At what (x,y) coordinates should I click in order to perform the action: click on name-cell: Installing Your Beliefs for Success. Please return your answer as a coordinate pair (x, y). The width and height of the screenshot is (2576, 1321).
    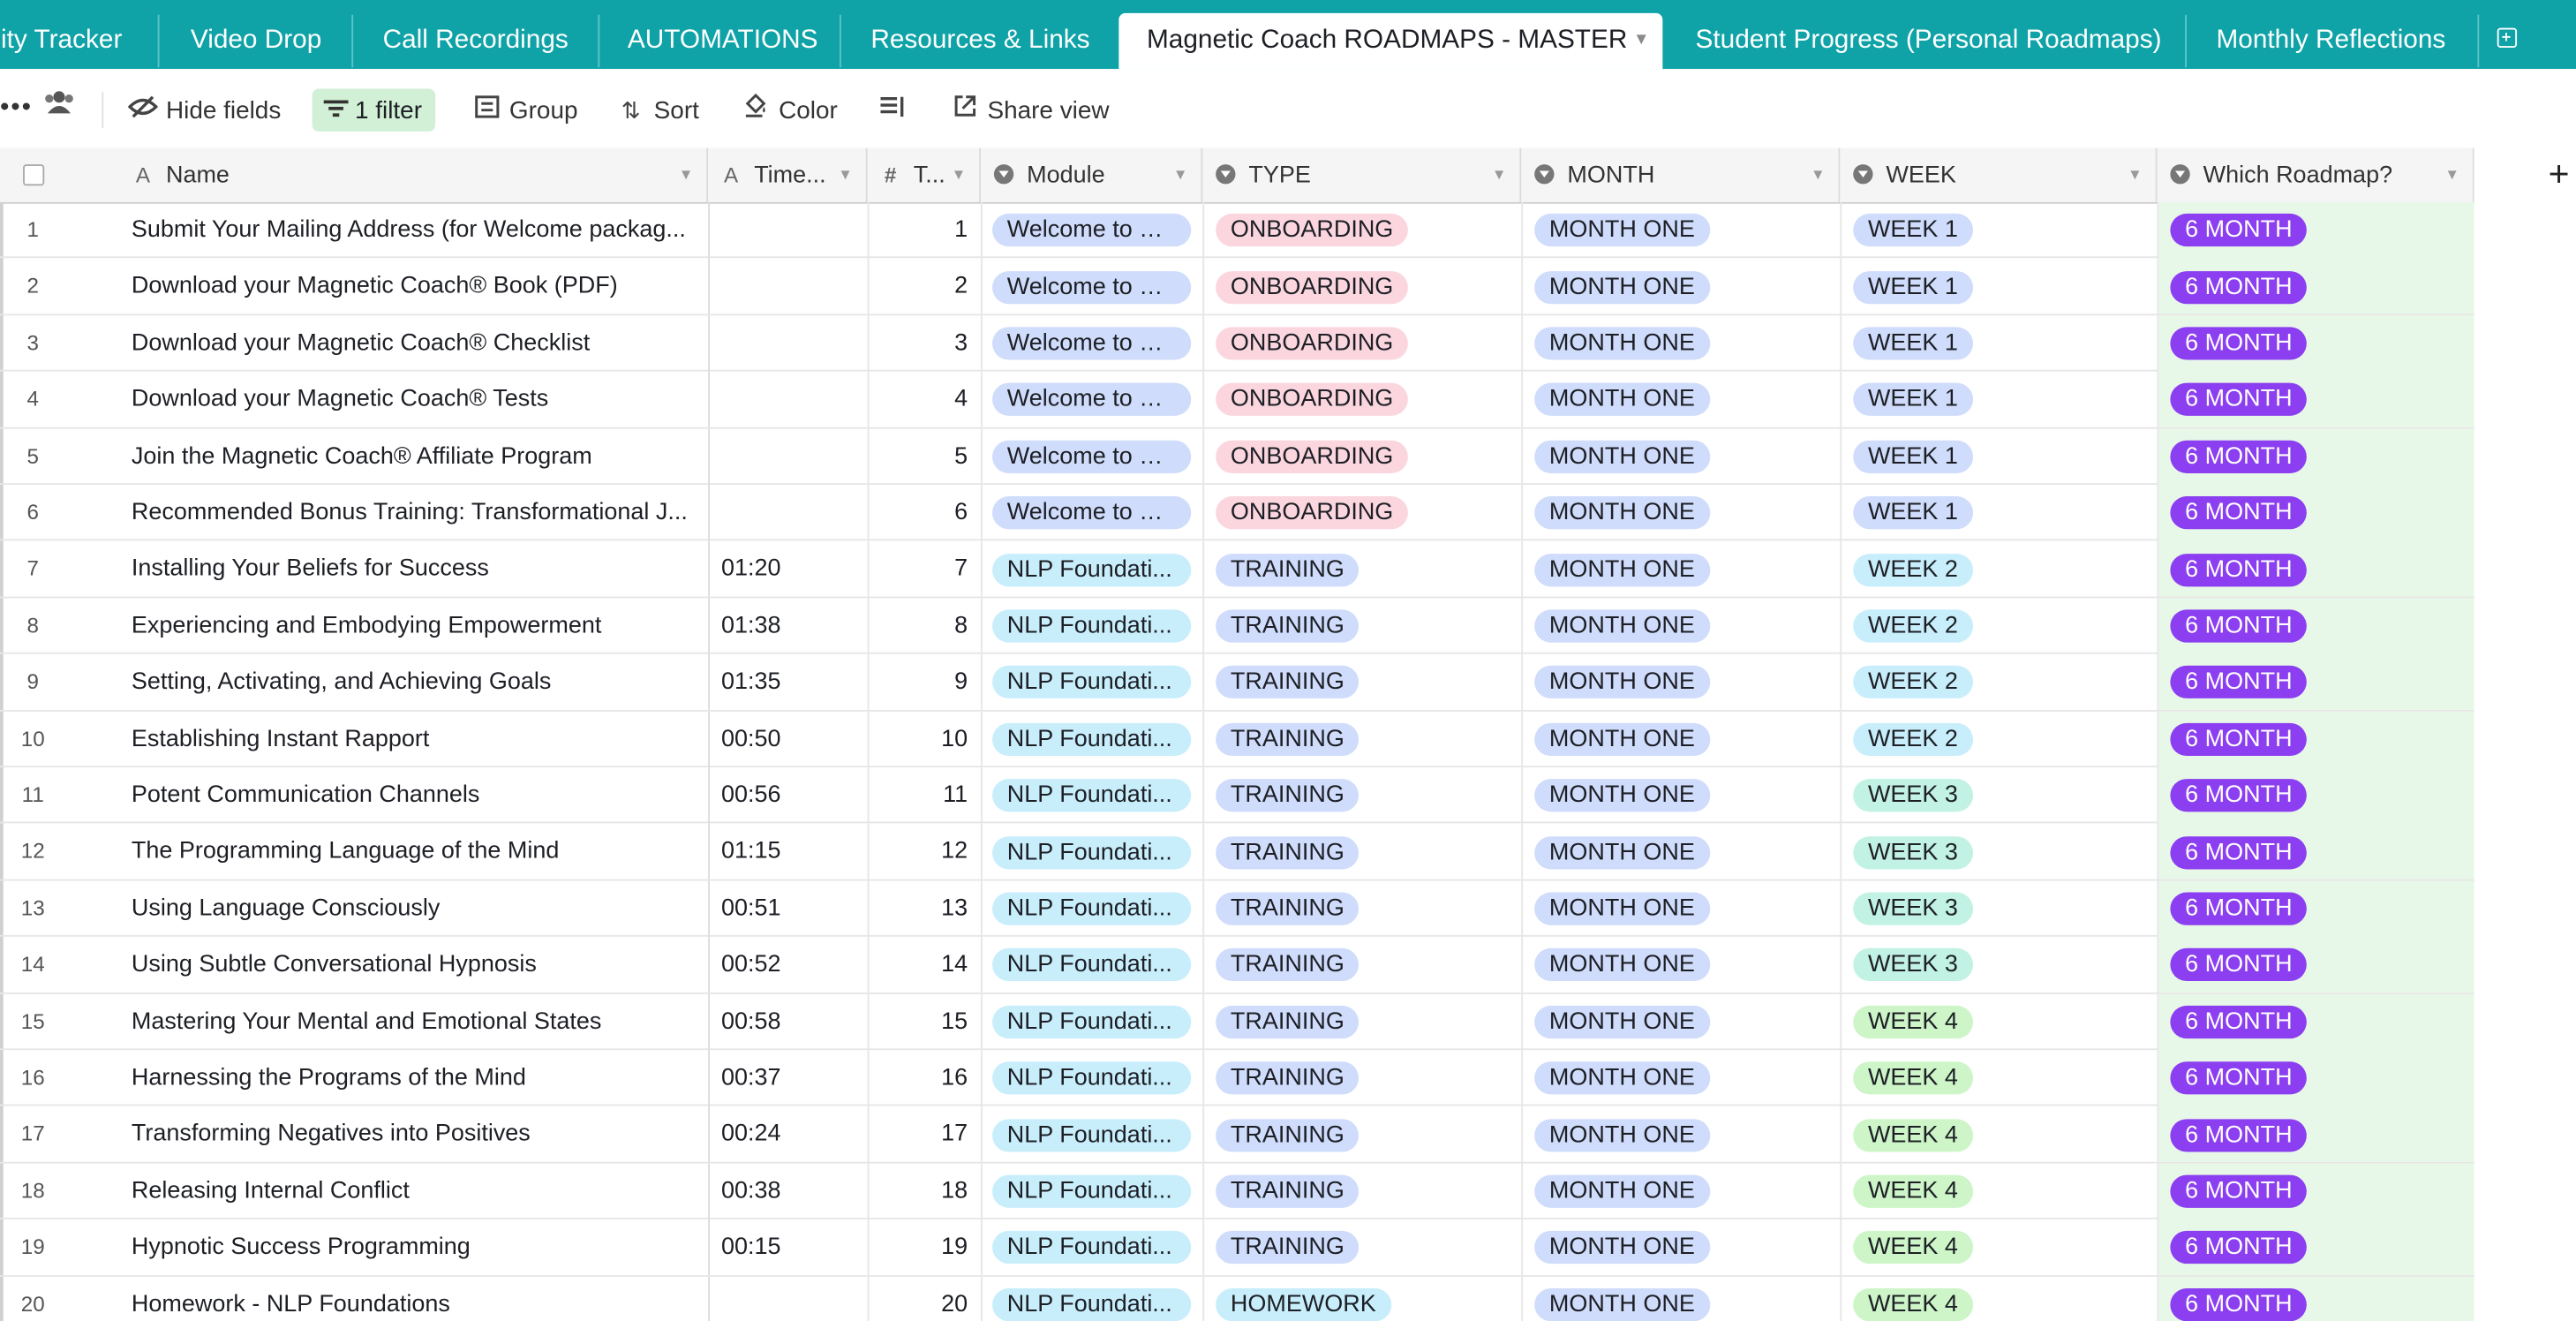
    Looking at the image, I should click on (414, 569).